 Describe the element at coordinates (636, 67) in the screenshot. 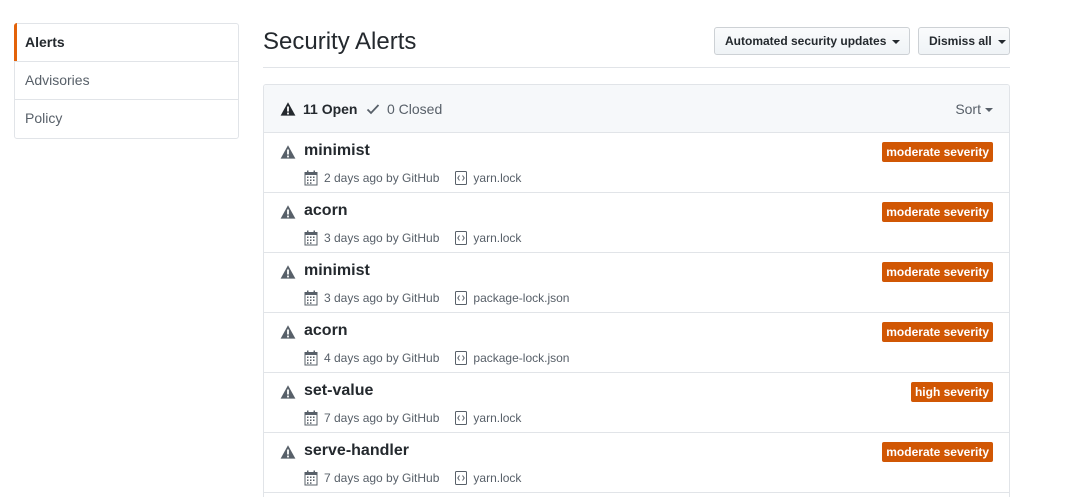

I see `header-divider` at that location.